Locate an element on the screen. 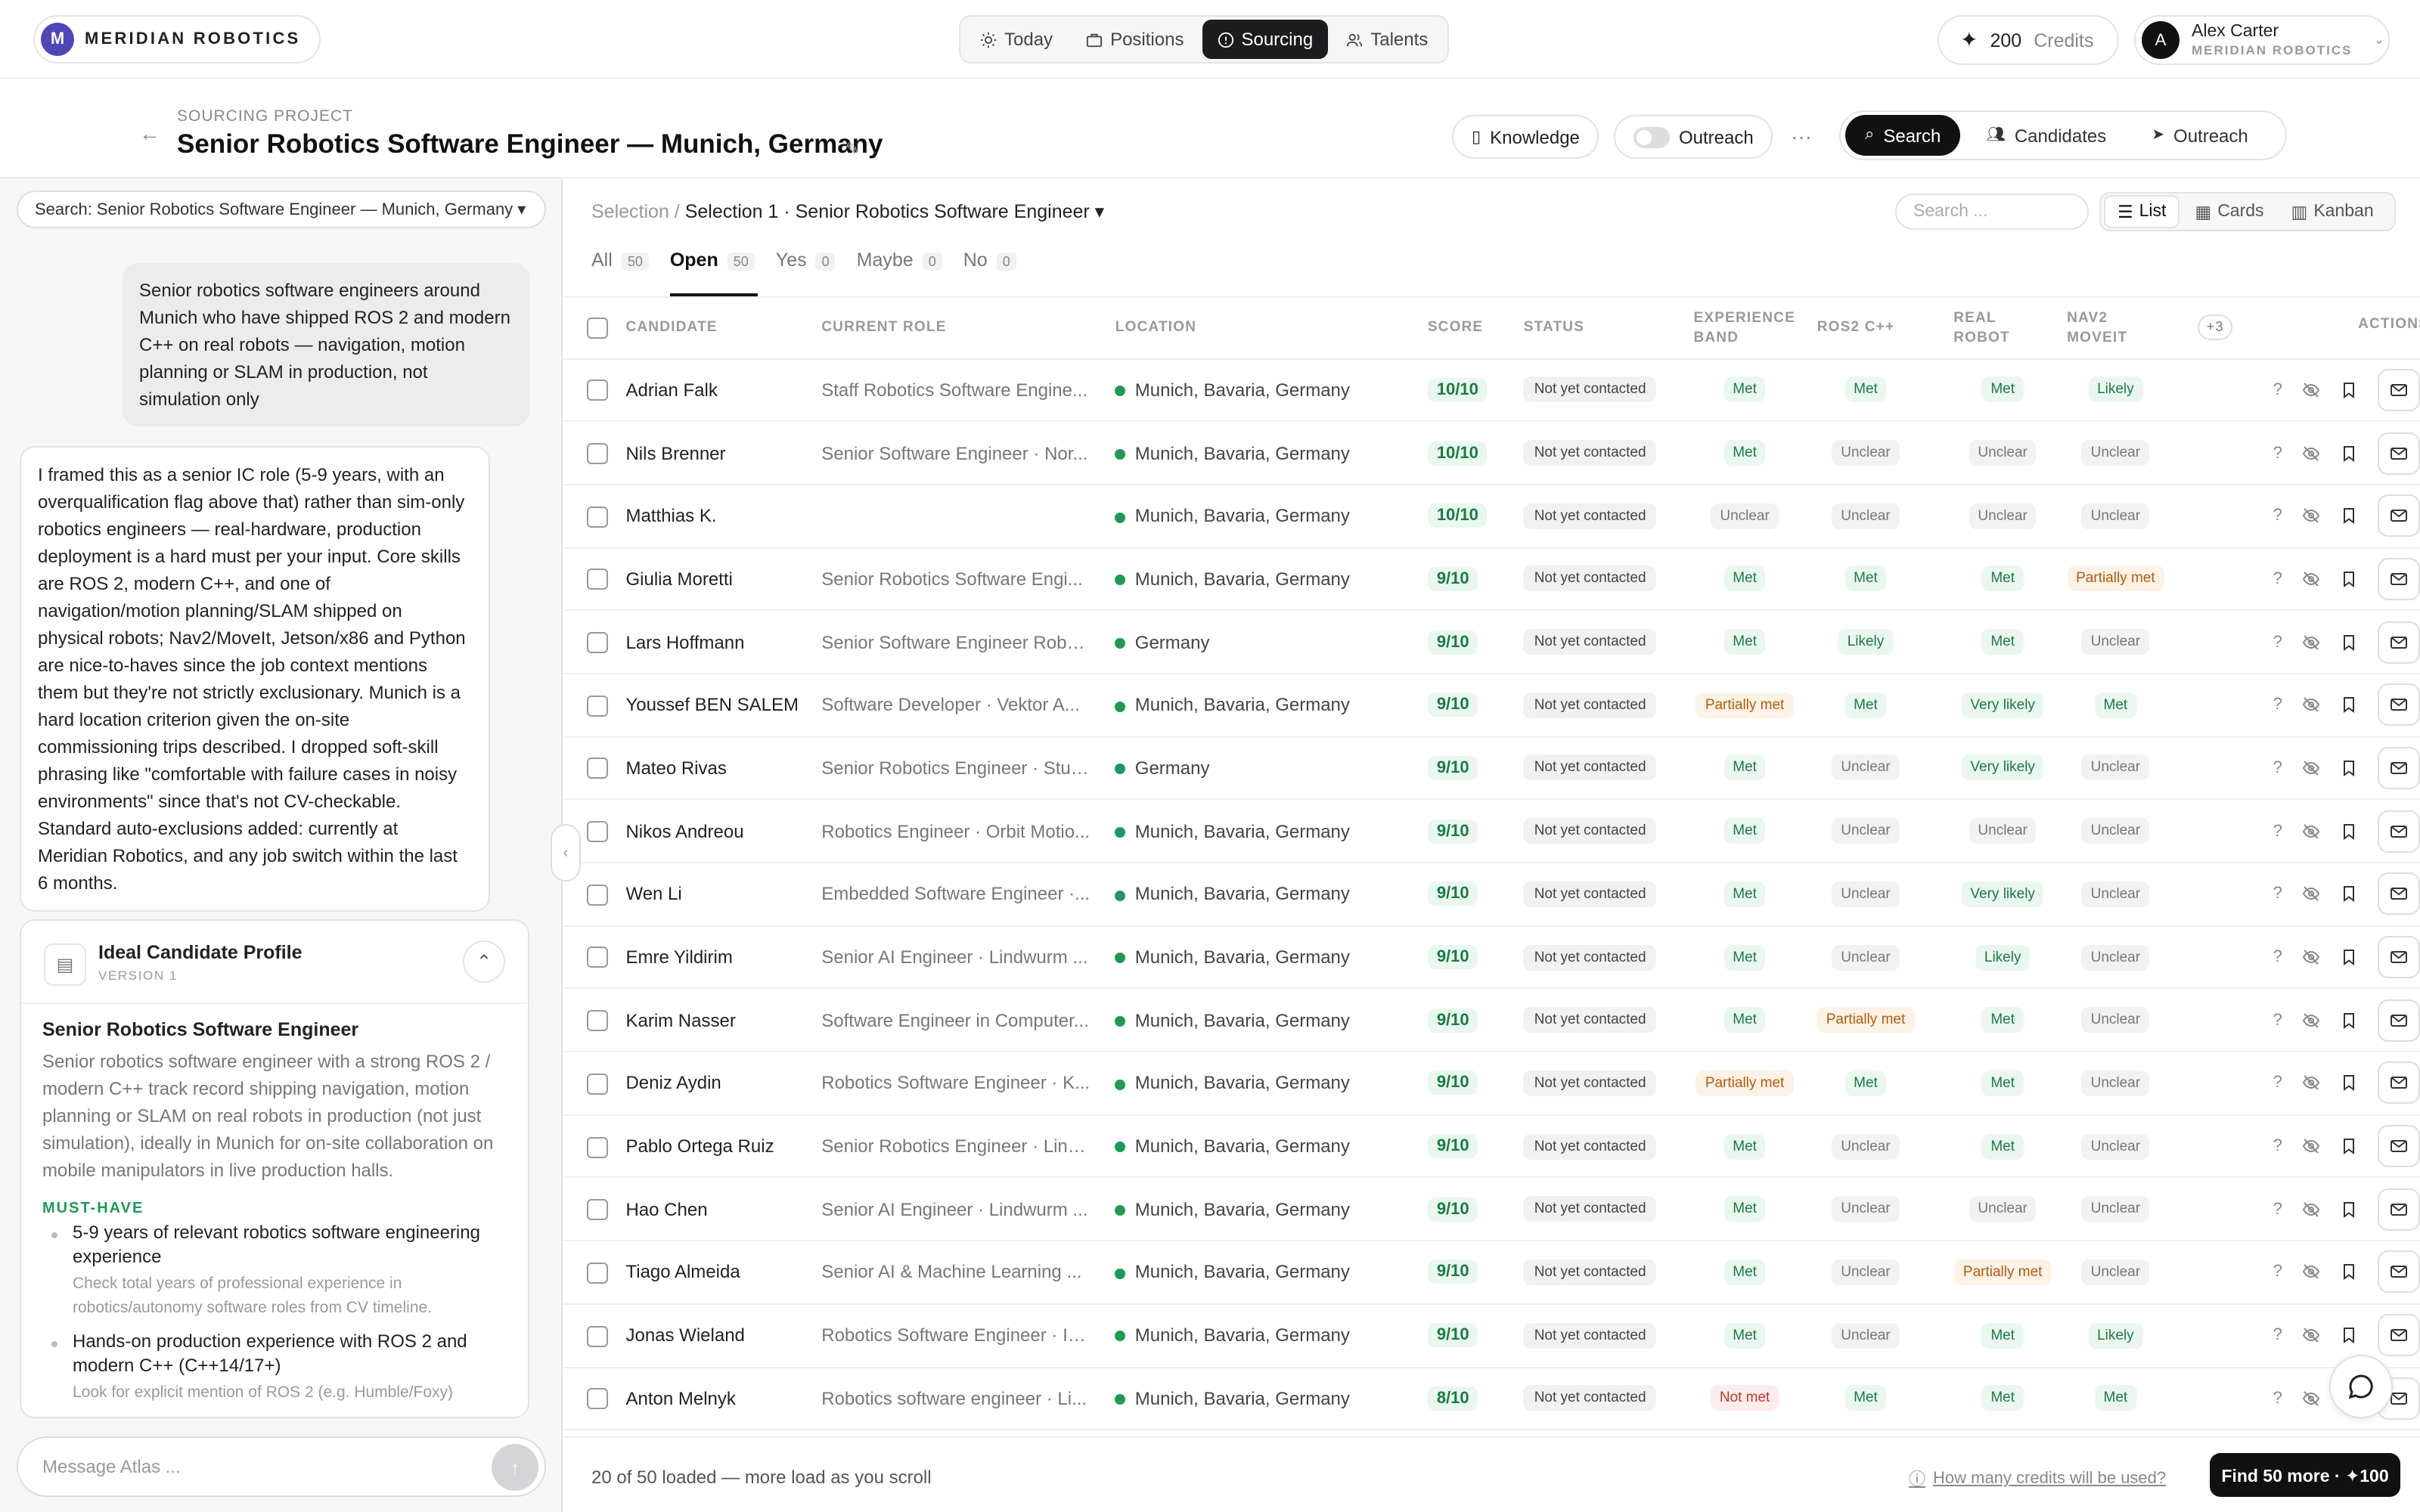 The image size is (2420, 1512). nav-talents: Talents is located at coordinates (1387, 40).